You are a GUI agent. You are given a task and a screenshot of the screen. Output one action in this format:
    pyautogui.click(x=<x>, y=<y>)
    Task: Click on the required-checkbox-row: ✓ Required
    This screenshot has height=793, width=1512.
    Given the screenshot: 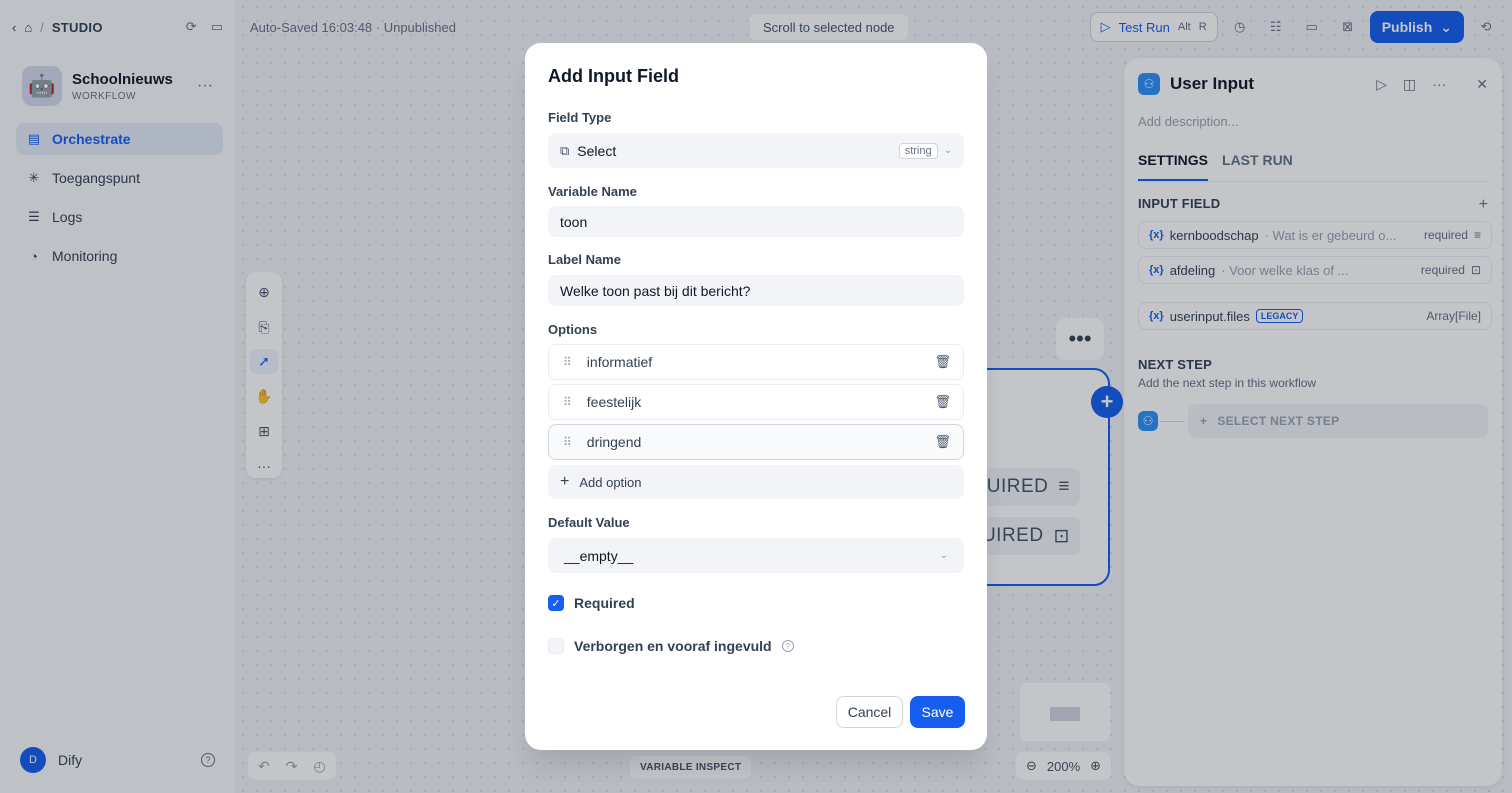 What is the action you would take?
    pyautogui.click(x=591, y=603)
    